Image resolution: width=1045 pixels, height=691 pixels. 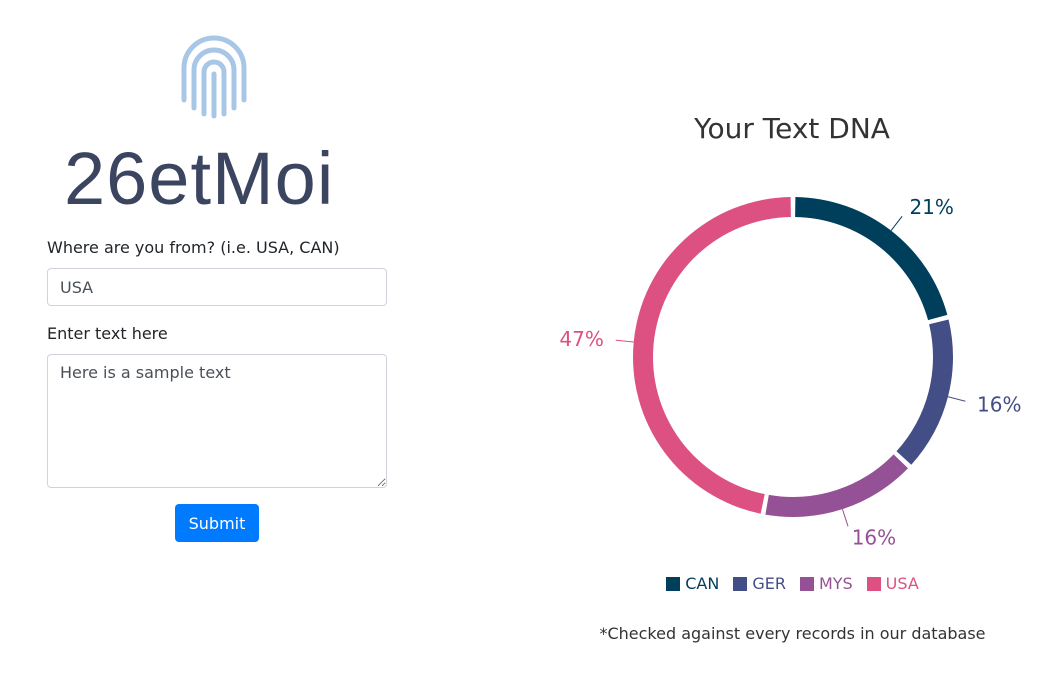 I want to click on legend-item-usa: USA, so click(x=892, y=583).